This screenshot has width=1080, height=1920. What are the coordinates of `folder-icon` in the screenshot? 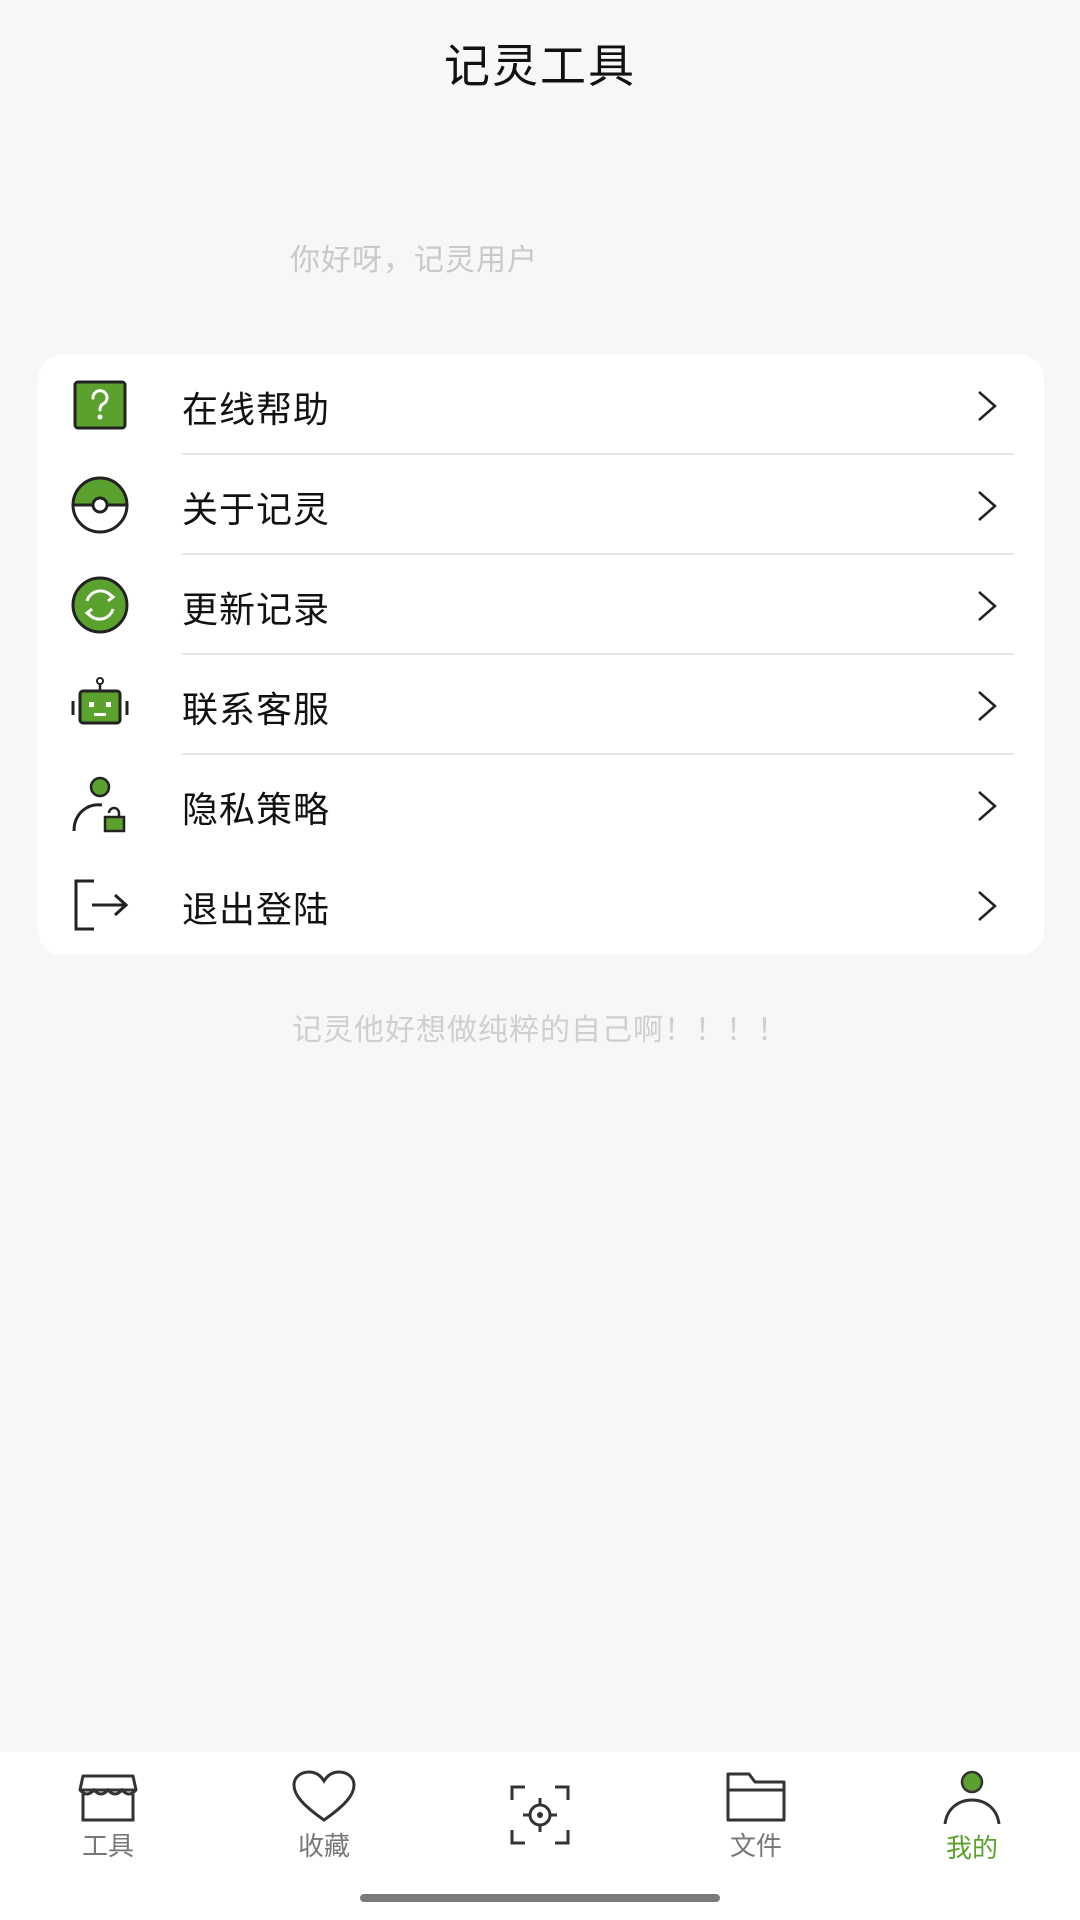 It's located at (756, 1797).